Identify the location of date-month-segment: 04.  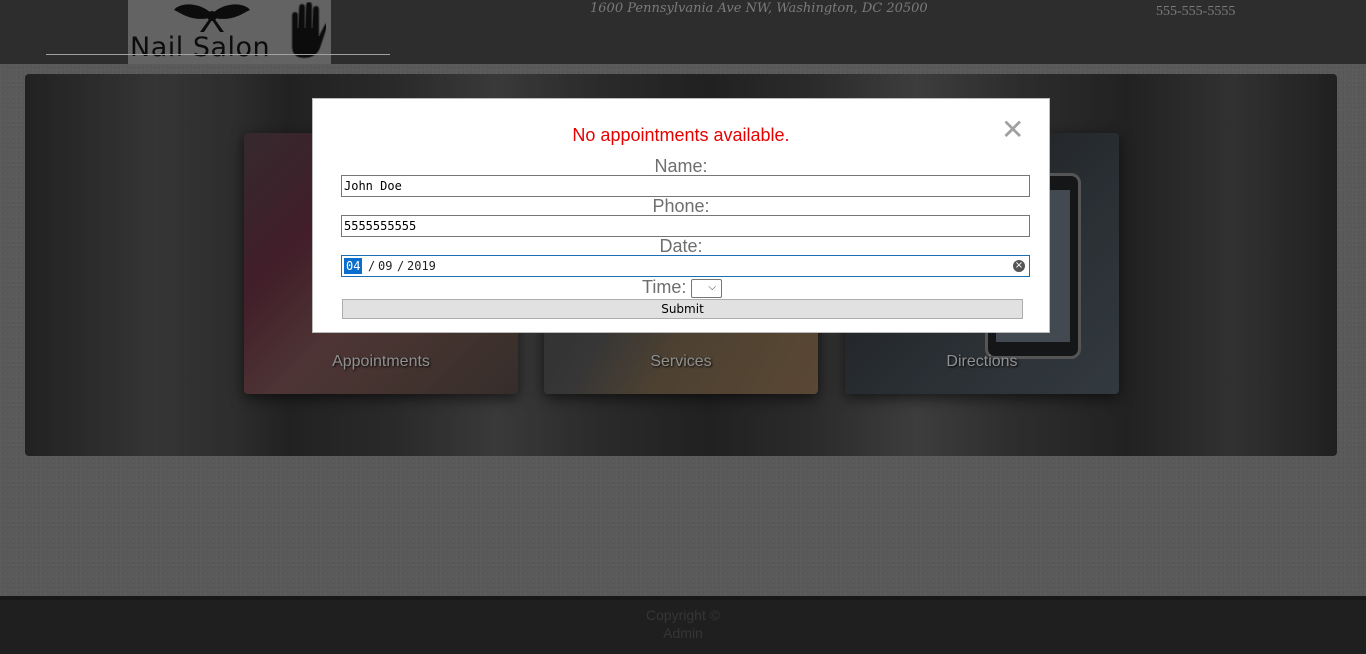
(353, 266).